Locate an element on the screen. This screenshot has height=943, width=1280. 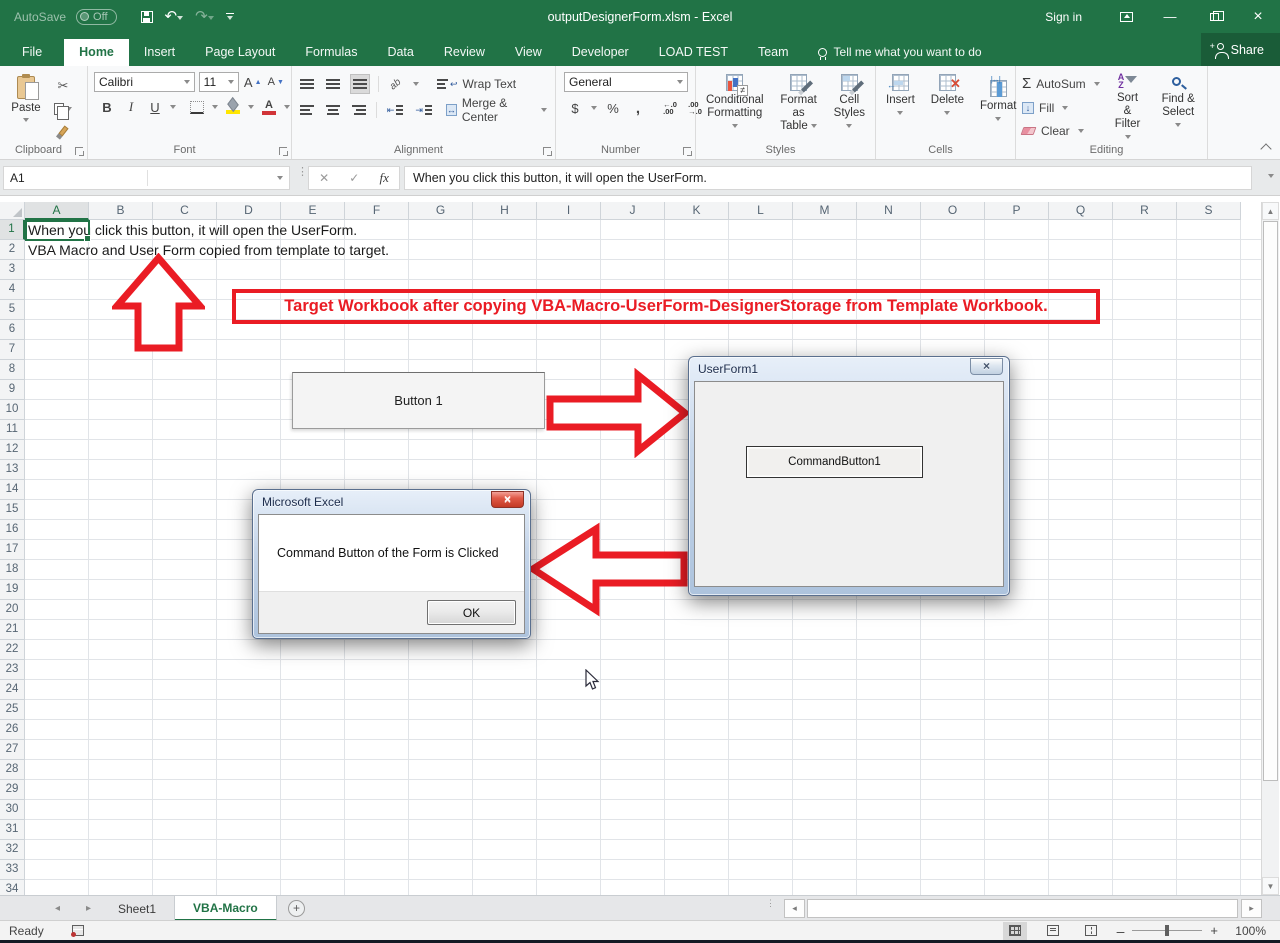
row-header-21: 21 is located at coordinates (12, 630).